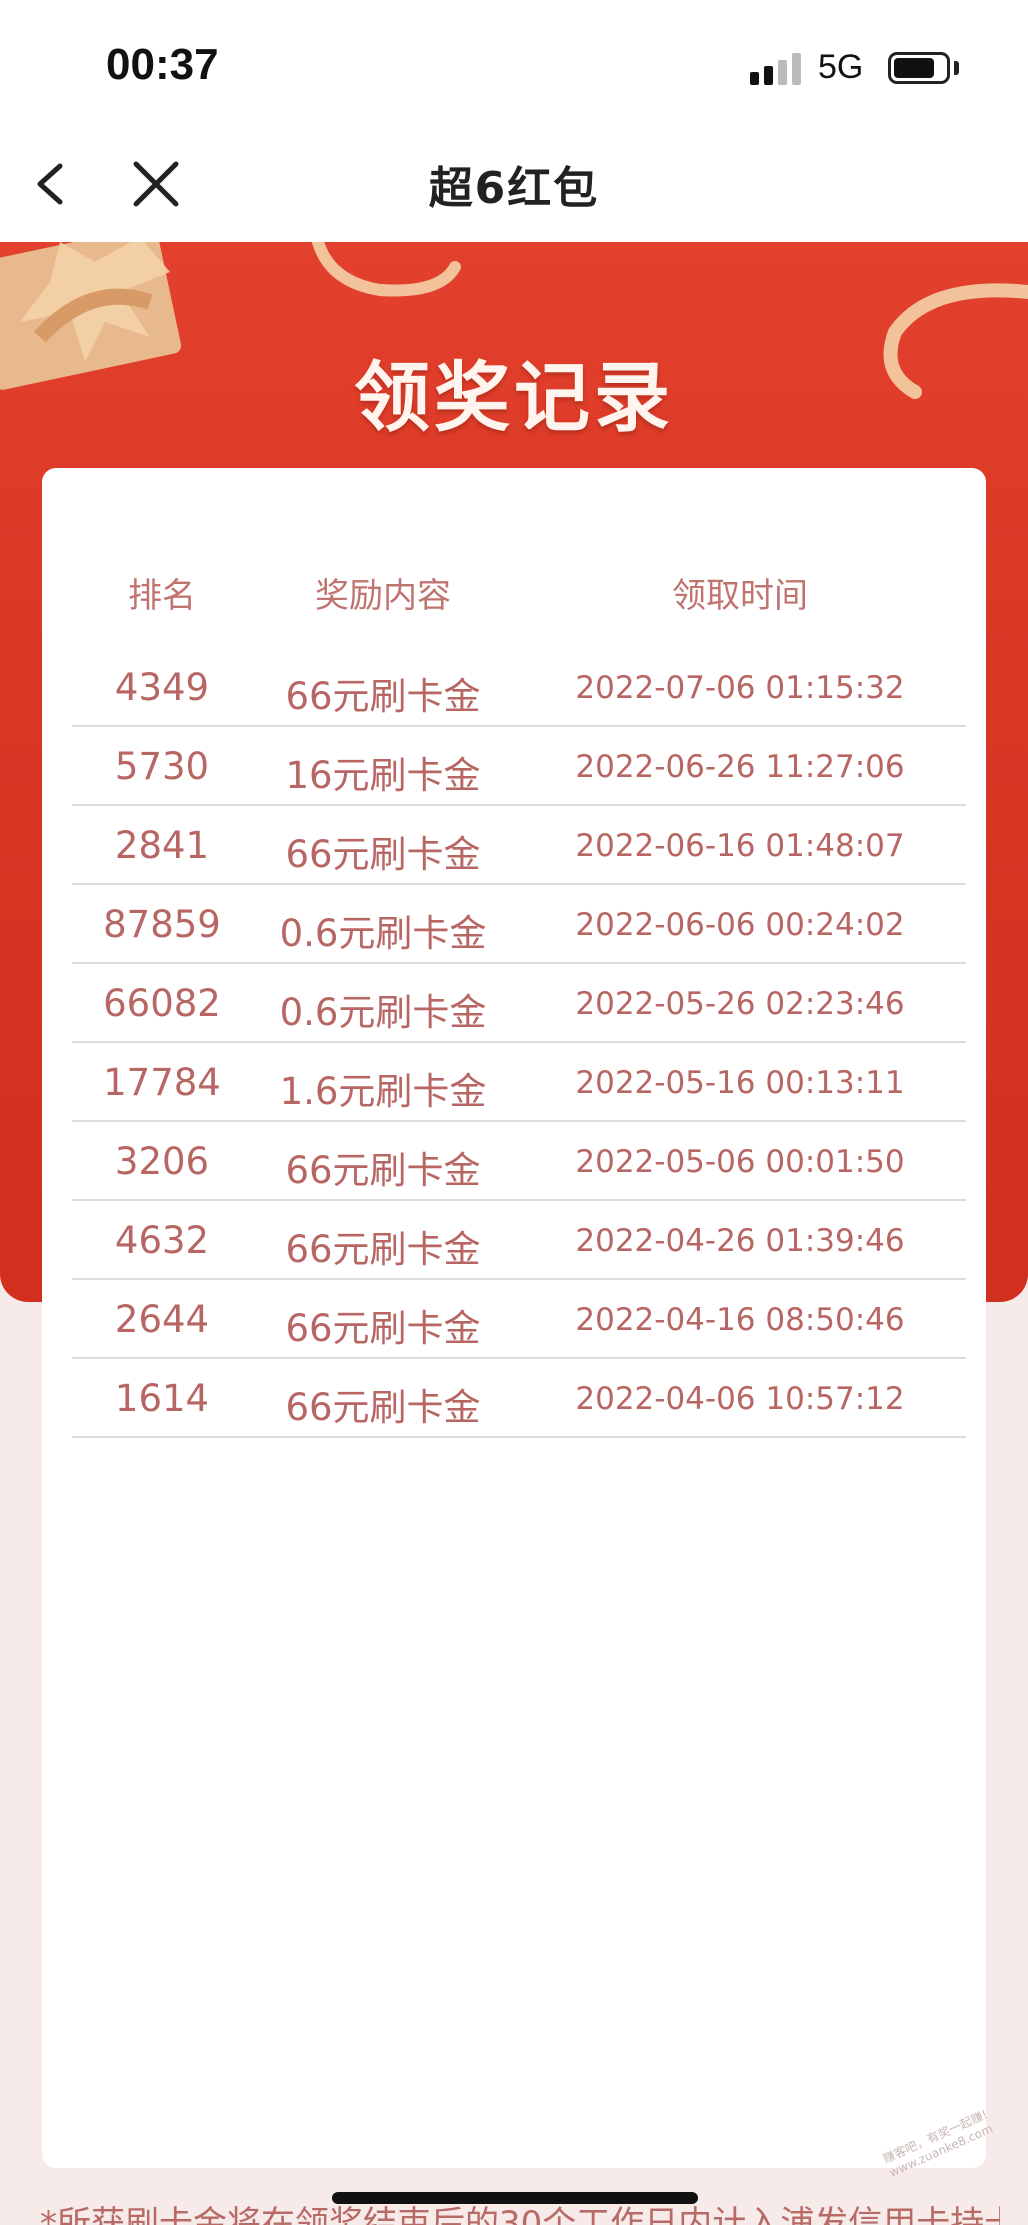 The width and height of the screenshot is (1028, 2225). What do you see at coordinates (162, 687) in the screenshot?
I see `cell-rank: 4349` at bounding box center [162, 687].